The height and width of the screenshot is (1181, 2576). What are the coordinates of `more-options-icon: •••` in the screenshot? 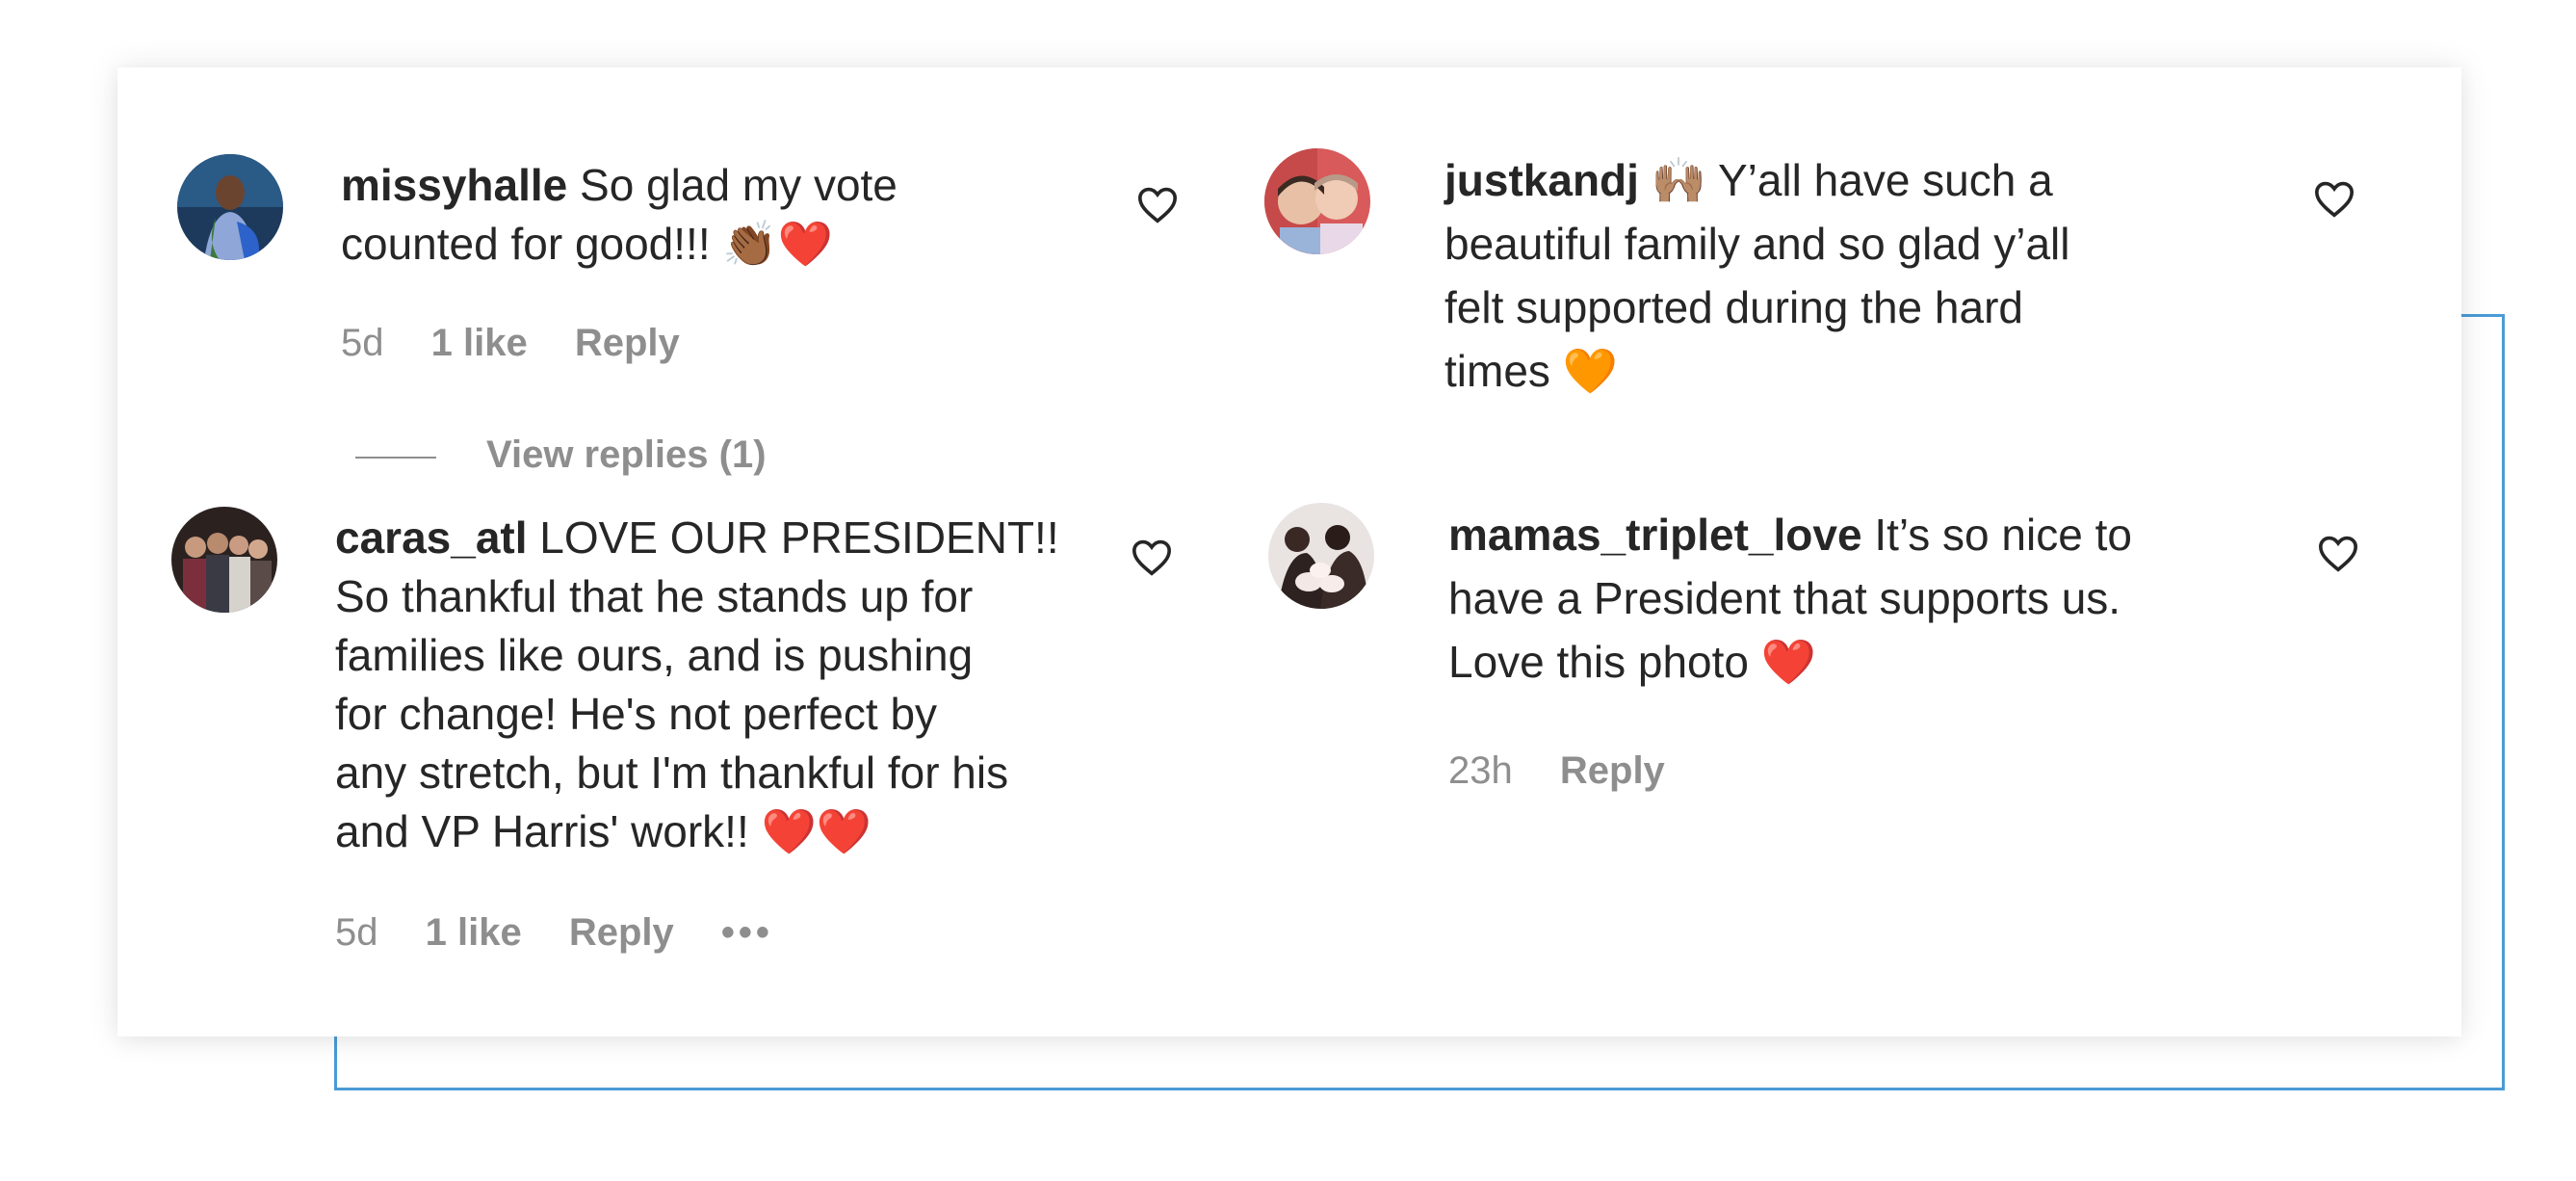 It's located at (747, 932).